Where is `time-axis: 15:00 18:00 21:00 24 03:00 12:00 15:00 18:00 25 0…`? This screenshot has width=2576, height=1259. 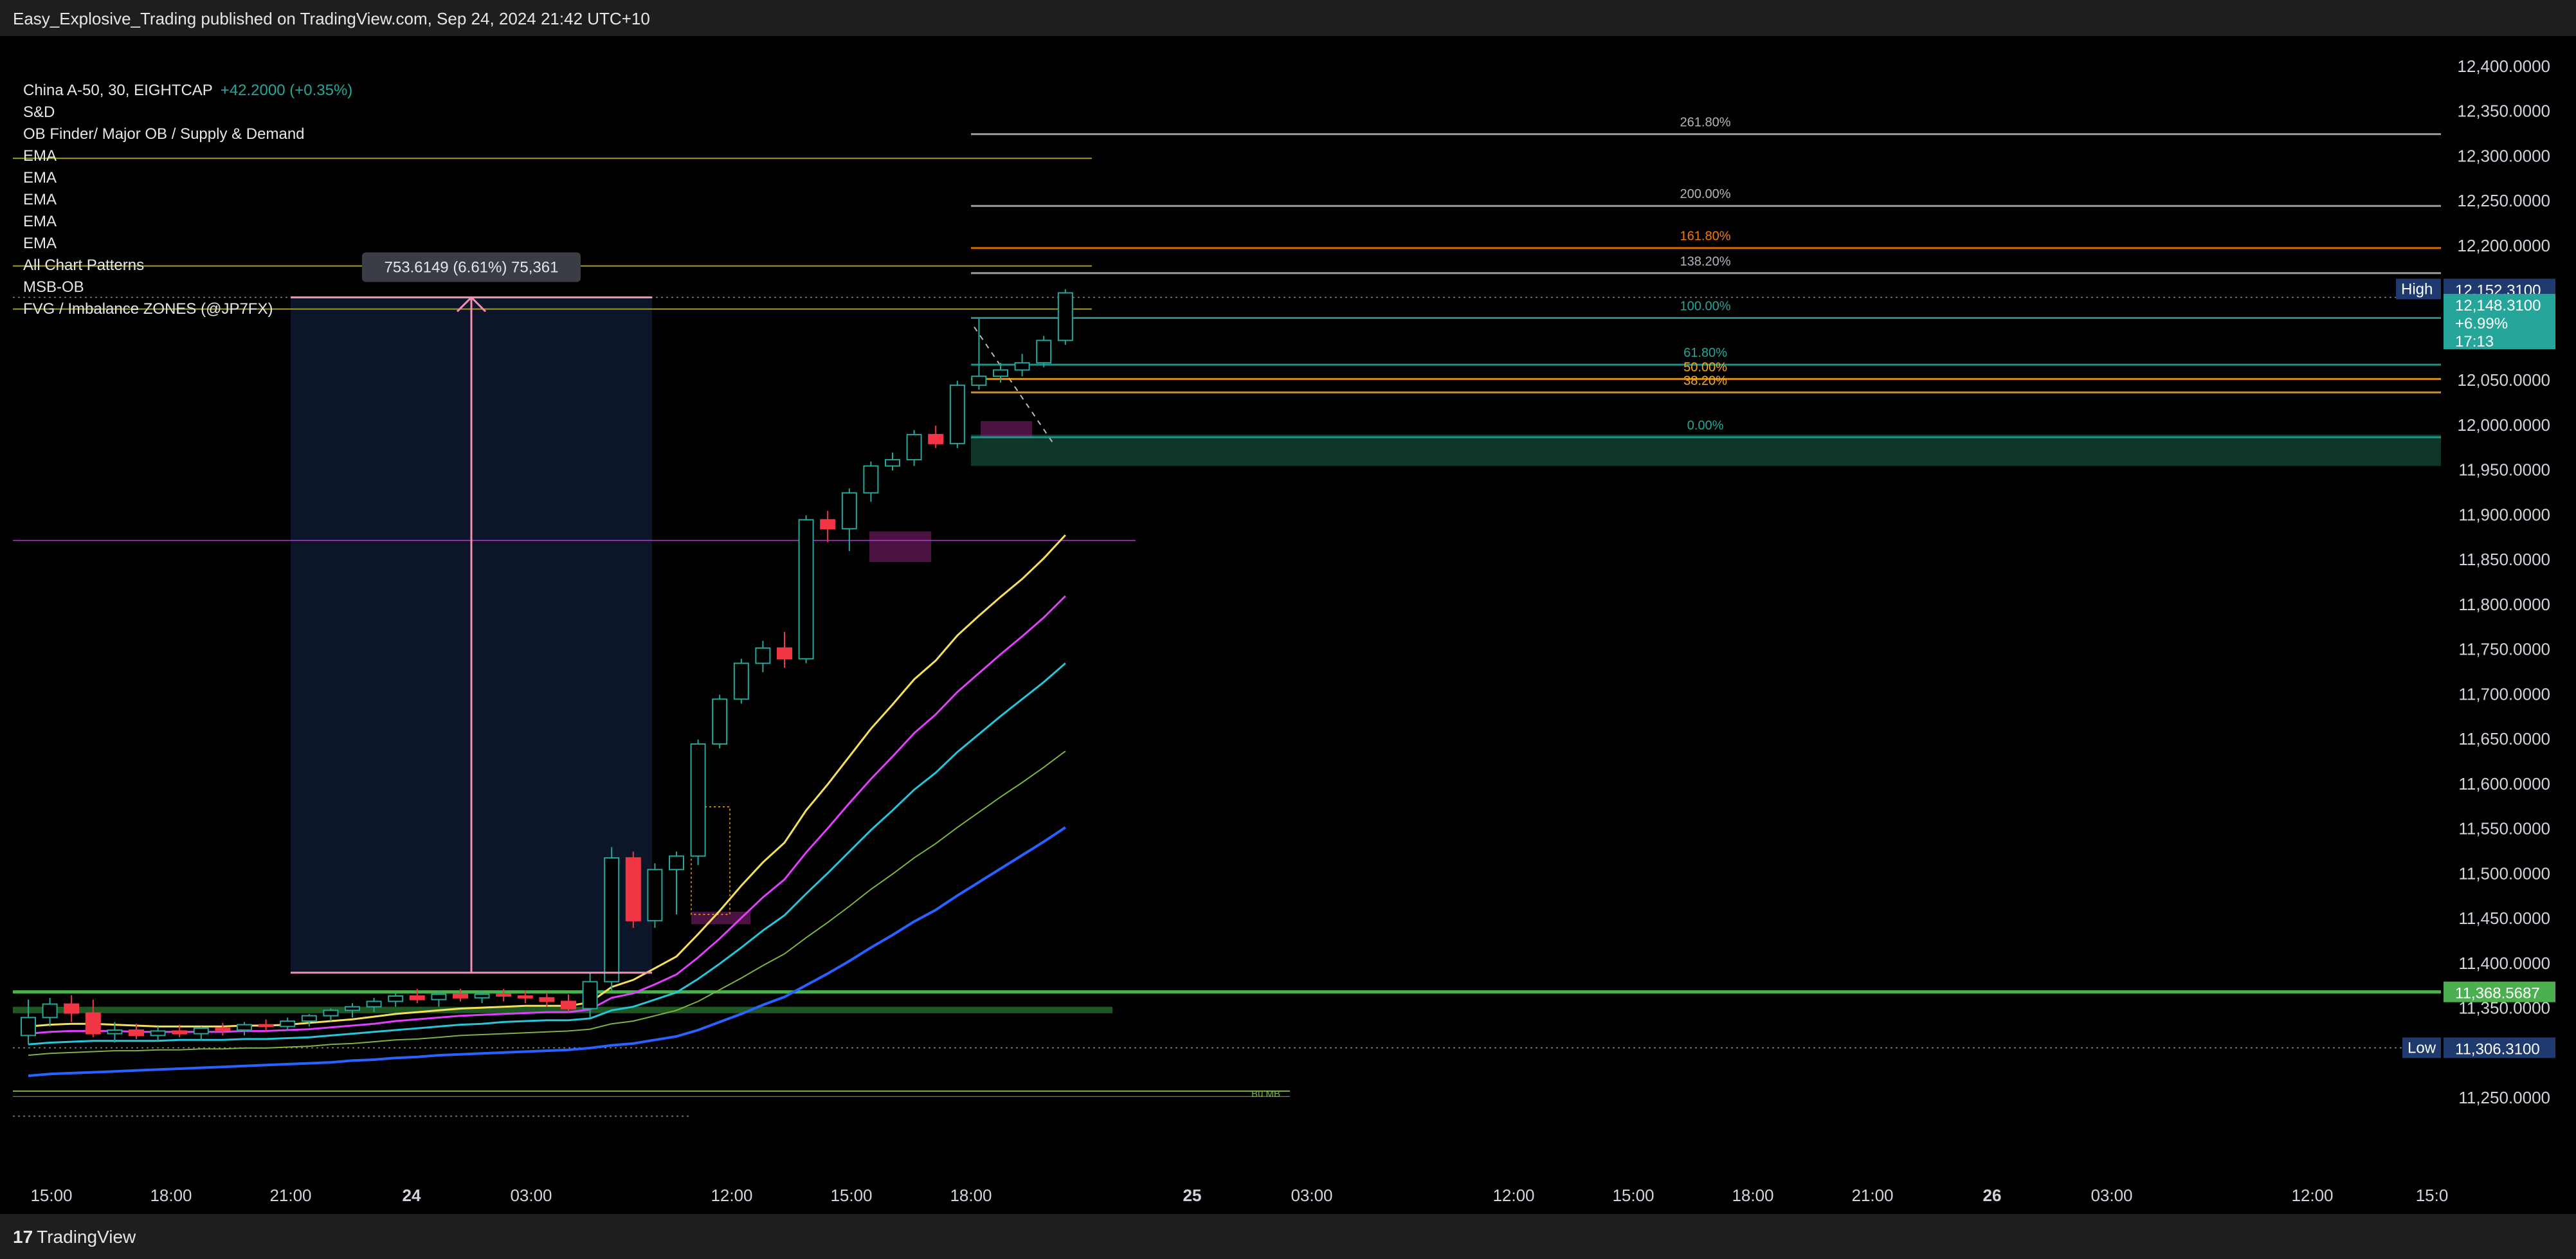
time-axis: 15:00 18:00 21:00 24 03:00 12:00 15:00 18:00 25 0… is located at coordinates (1239, 1195).